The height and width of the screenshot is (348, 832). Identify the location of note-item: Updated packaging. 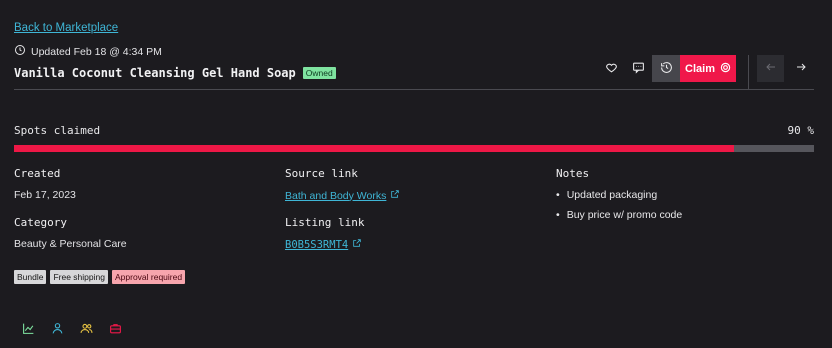
(619, 195).